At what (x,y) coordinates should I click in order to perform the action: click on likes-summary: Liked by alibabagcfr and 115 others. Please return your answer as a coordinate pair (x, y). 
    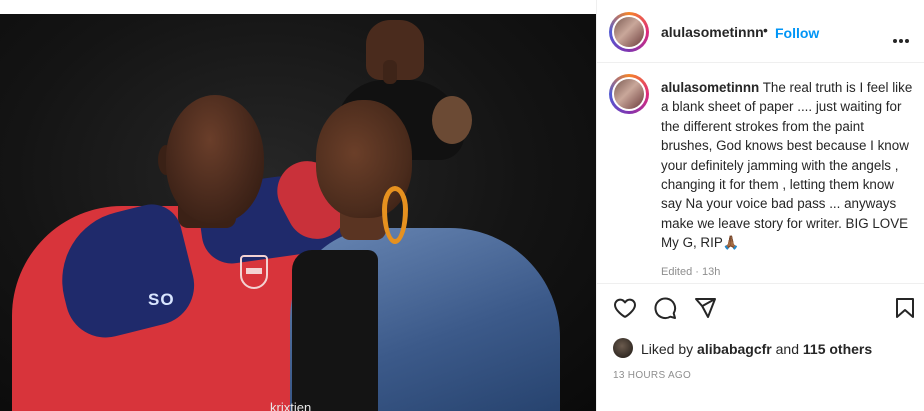
    Looking at the image, I should click on (756, 349).